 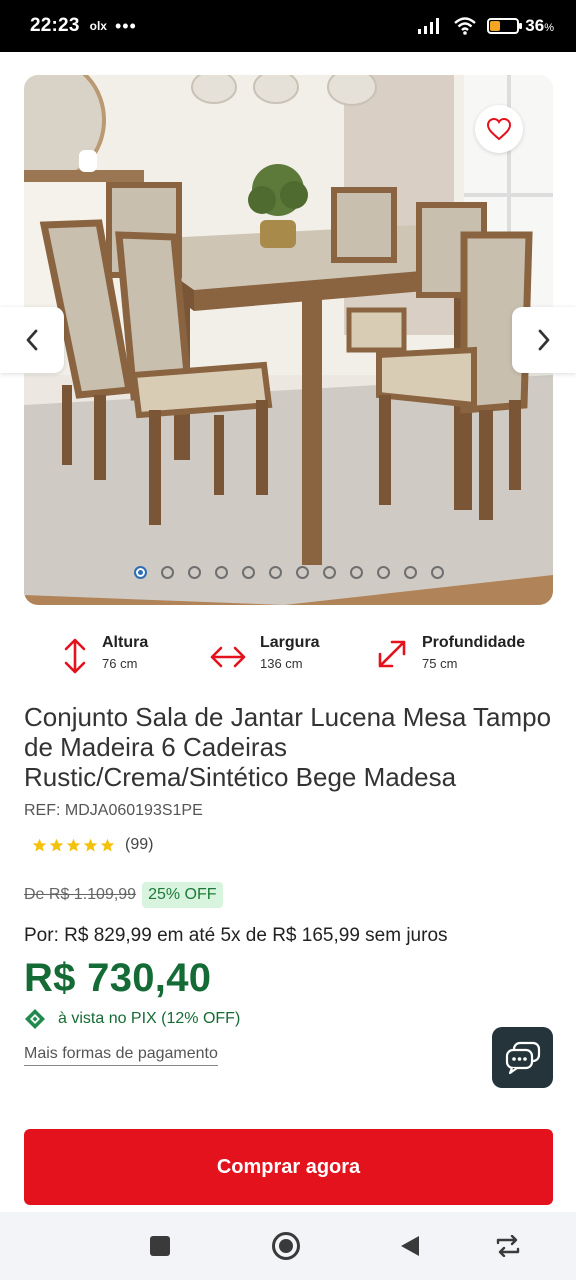 I want to click on pix-info: à vista no PIX (12% OFF), so click(x=132, y=1019).